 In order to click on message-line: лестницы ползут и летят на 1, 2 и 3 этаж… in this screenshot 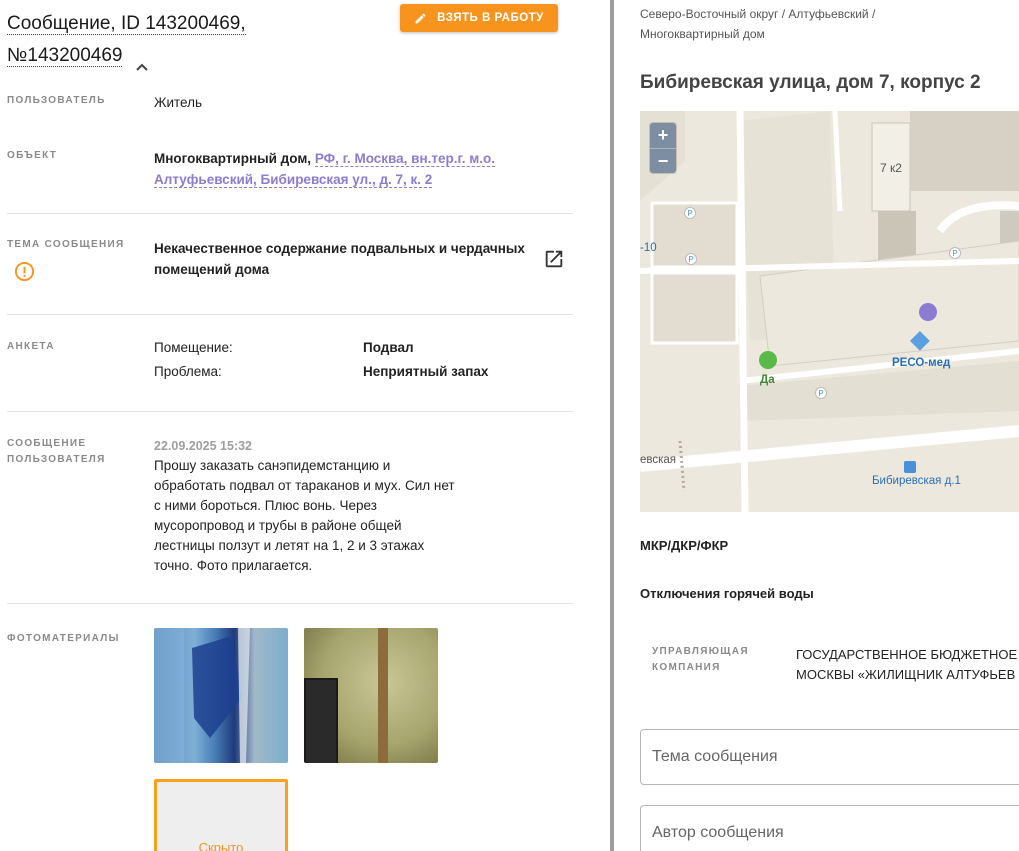, I will do `click(289, 545)`.